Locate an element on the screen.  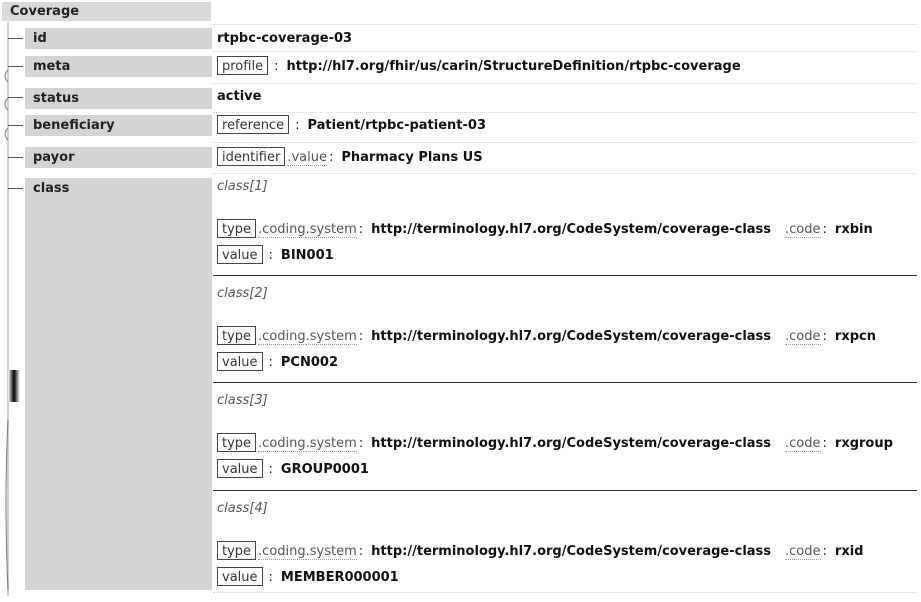
tree-connector-icon is located at coordinates (6, 330).